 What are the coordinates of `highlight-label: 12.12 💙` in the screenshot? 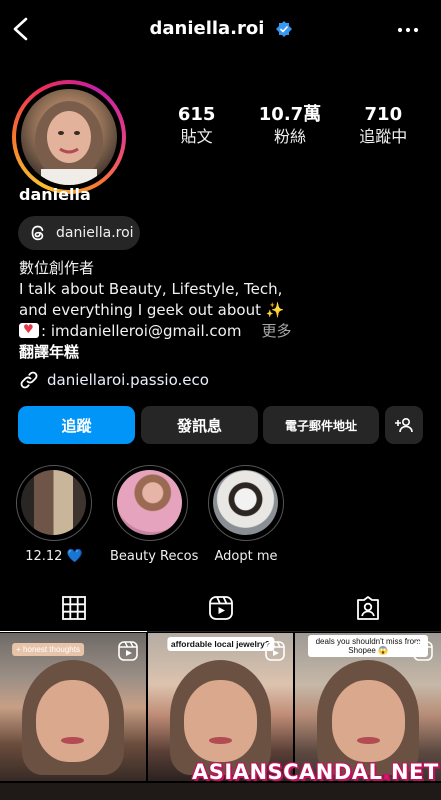 It's located at (54, 556).